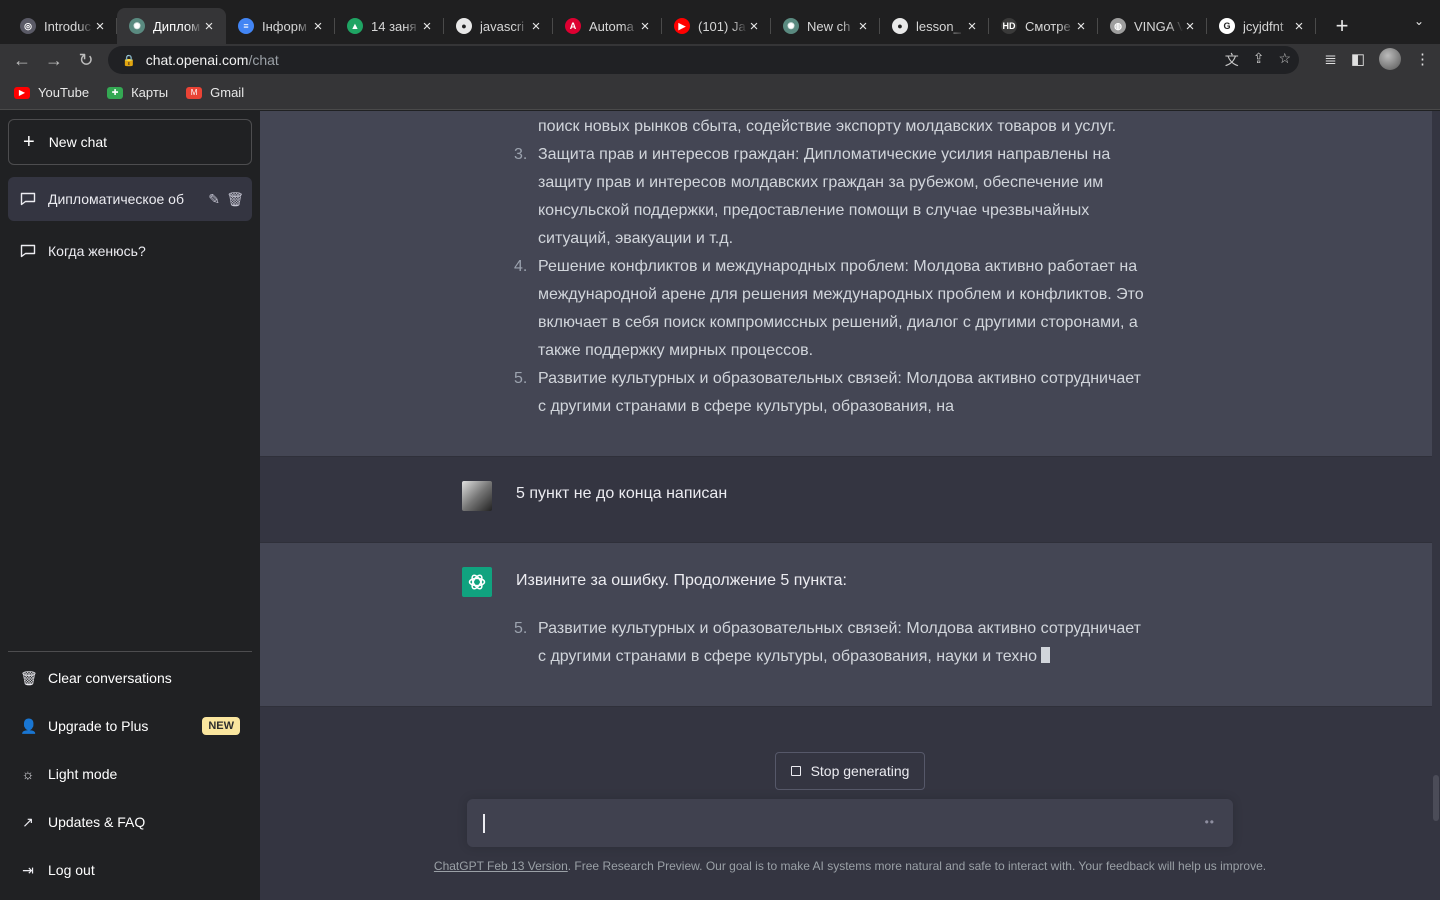  Describe the element at coordinates (846, 500) in the screenshot. I see `user-message: 5 пункт не до конца написан` at that location.